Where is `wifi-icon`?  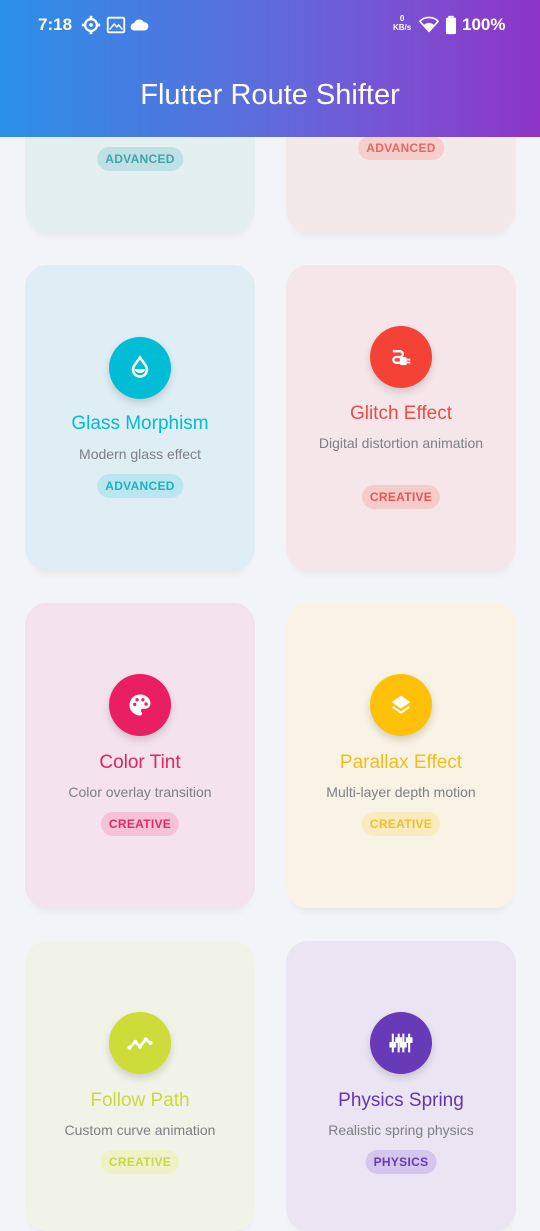
wifi-icon is located at coordinates (429, 24).